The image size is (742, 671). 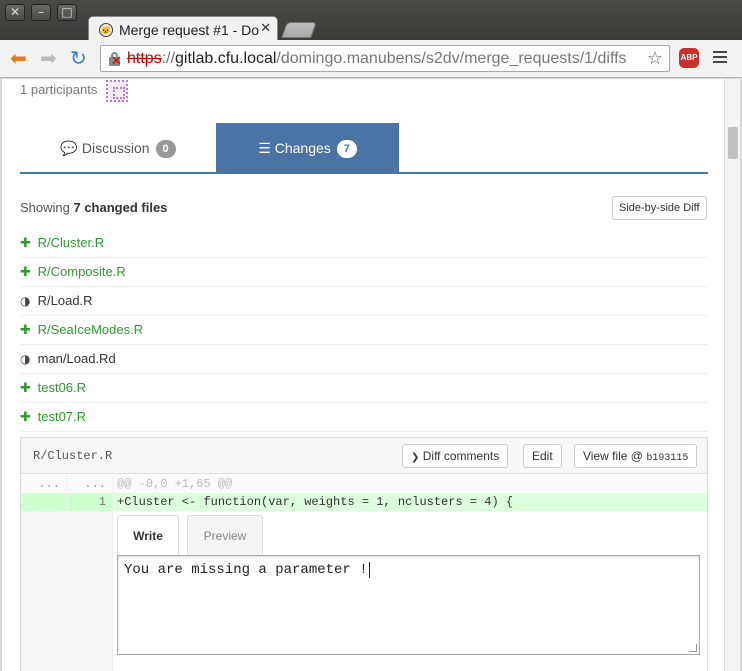 What do you see at coordinates (364, 484) in the screenshot?
I see `diff-match-line: ... ... @@ -0,0 +1,65 @@` at bounding box center [364, 484].